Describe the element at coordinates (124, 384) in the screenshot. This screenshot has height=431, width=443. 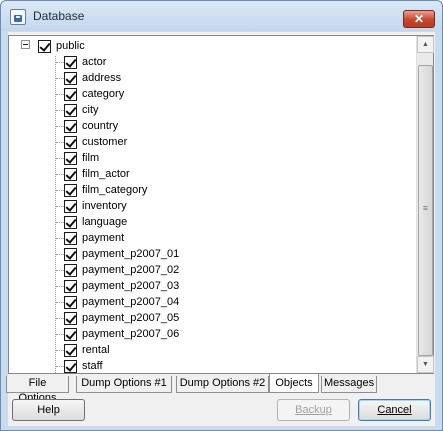
I see `tab-dump-options-1: Dump Options #1` at that location.